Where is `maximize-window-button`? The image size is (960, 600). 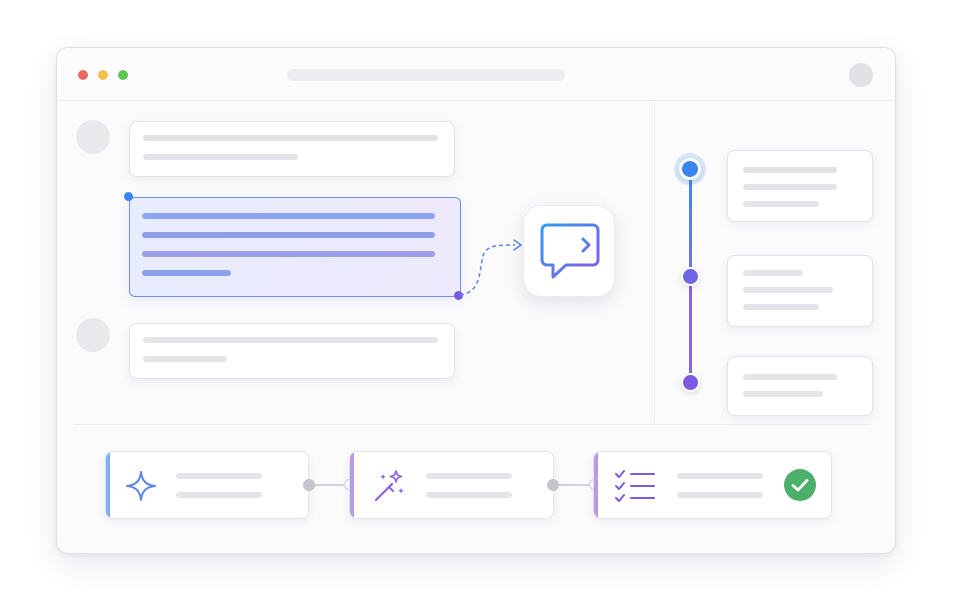 maximize-window-button is located at coordinates (123, 75).